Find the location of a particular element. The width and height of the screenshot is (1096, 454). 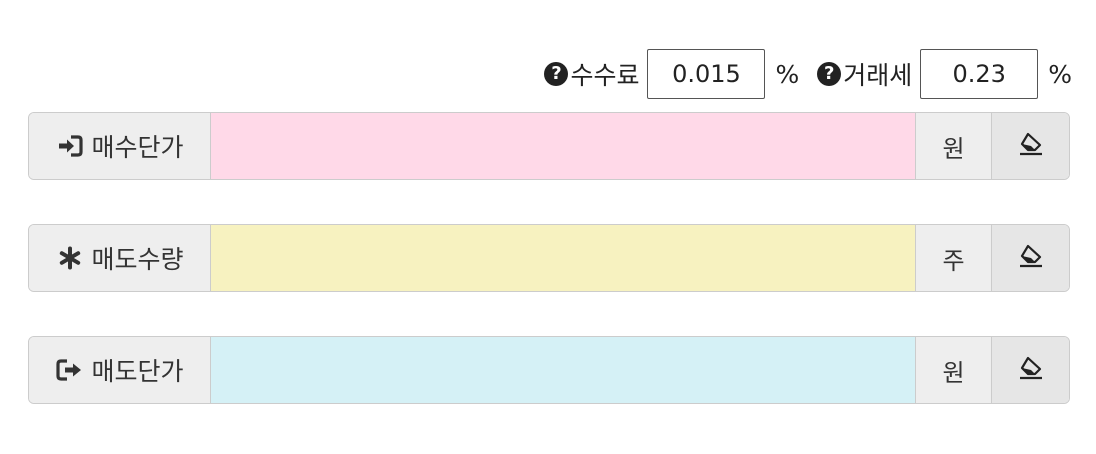

commission-label: 수수료 is located at coordinates (605, 75).